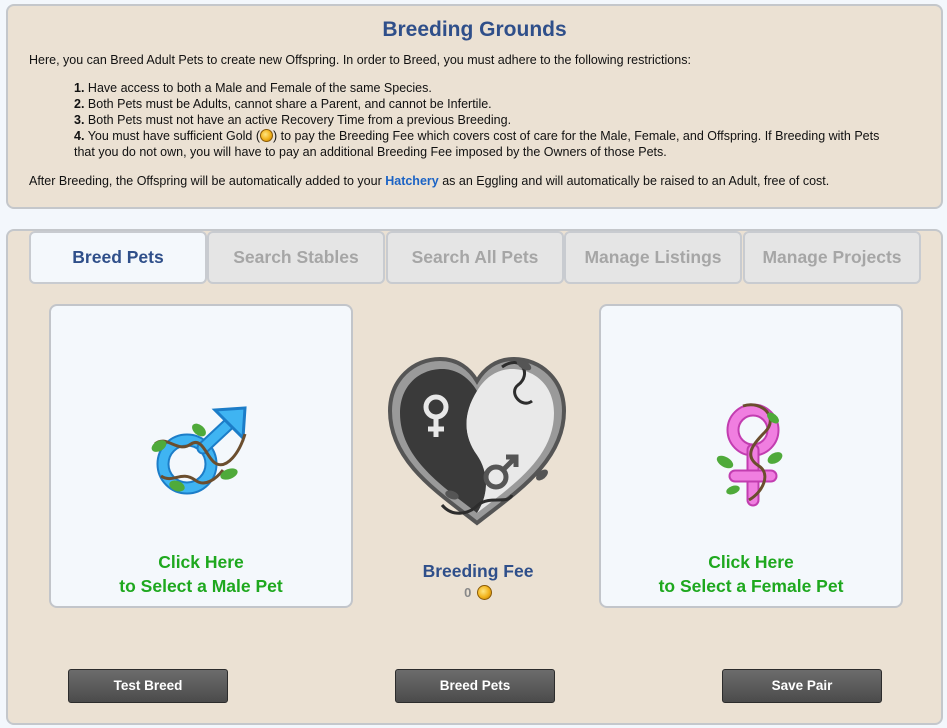 Image resolution: width=947 pixels, height=728 pixels. Describe the element at coordinates (118, 257) in the screenshot. I see `tab-breed-pets: Breed Pets` at that location.